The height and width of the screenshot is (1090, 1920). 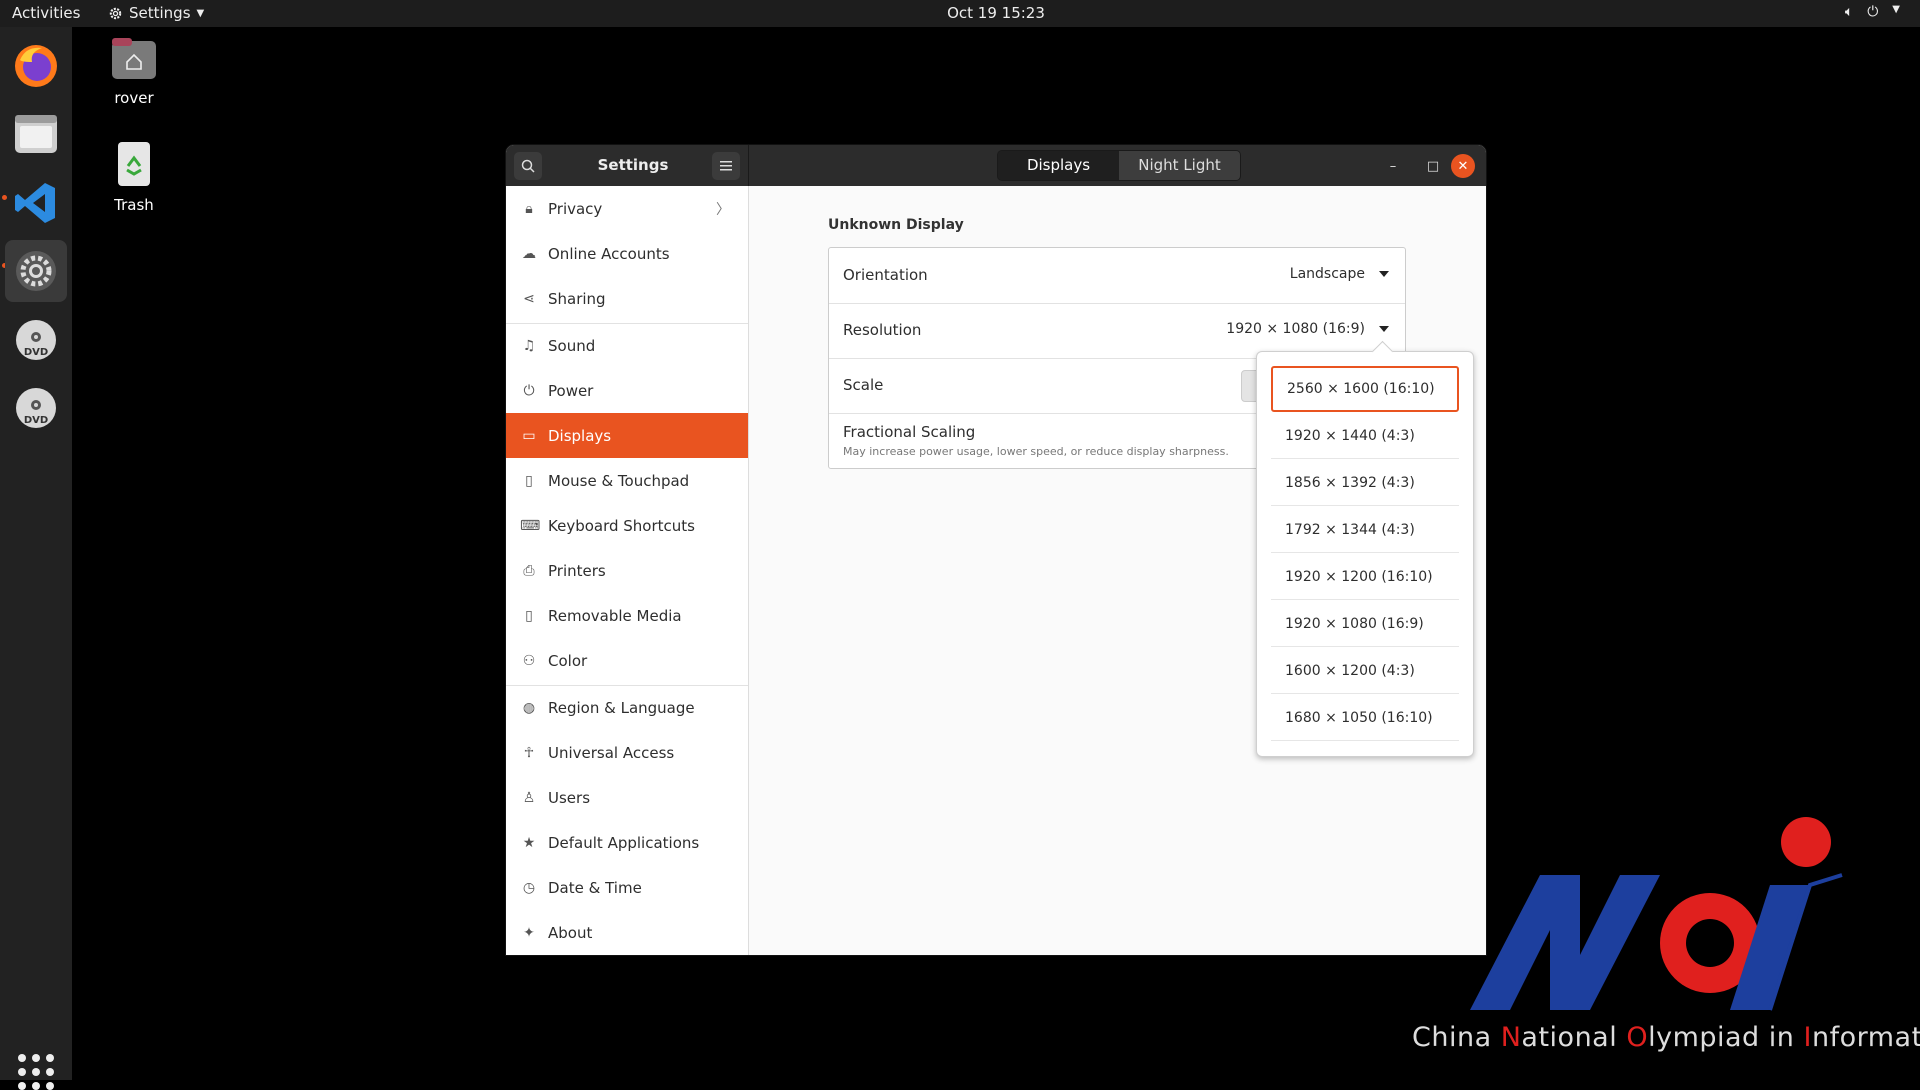 What do you see at coordinates (624, 842) in the screenshot?
I see `sidebar-item-label: Default Applications` at bounding box center [624, 842].